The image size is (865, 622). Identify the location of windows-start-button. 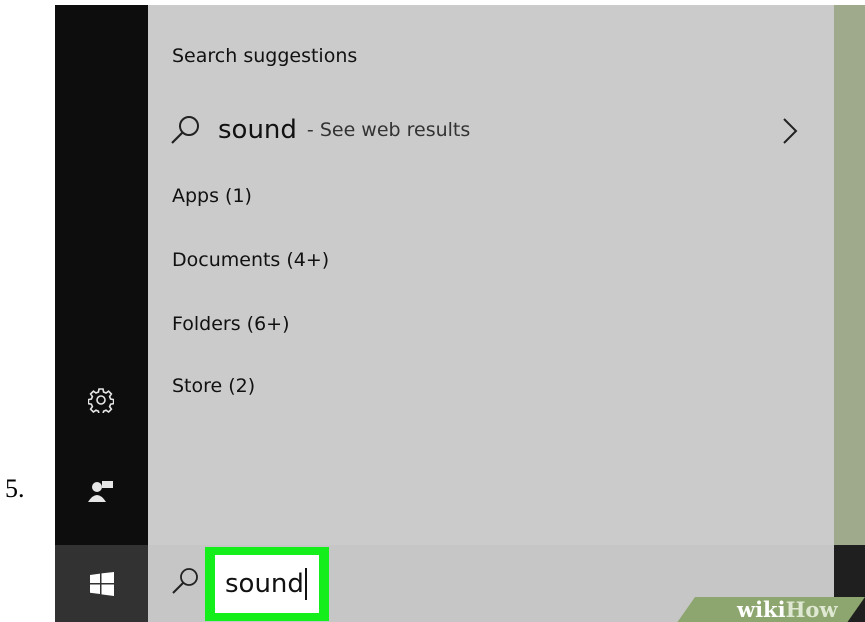
(101, 583).